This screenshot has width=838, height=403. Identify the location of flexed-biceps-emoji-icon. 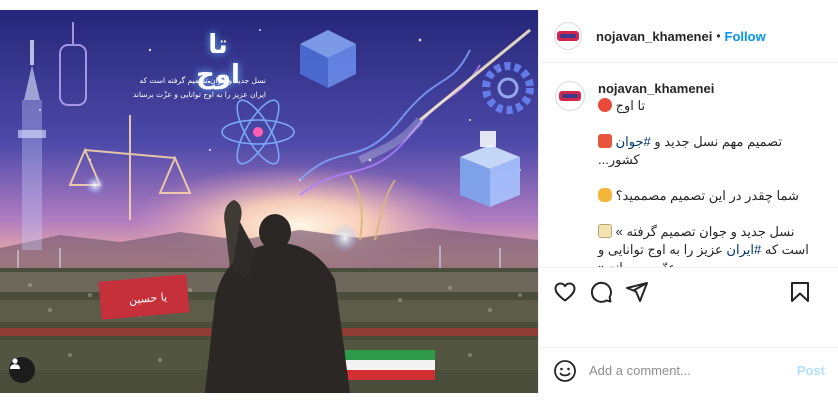
(605, 195).